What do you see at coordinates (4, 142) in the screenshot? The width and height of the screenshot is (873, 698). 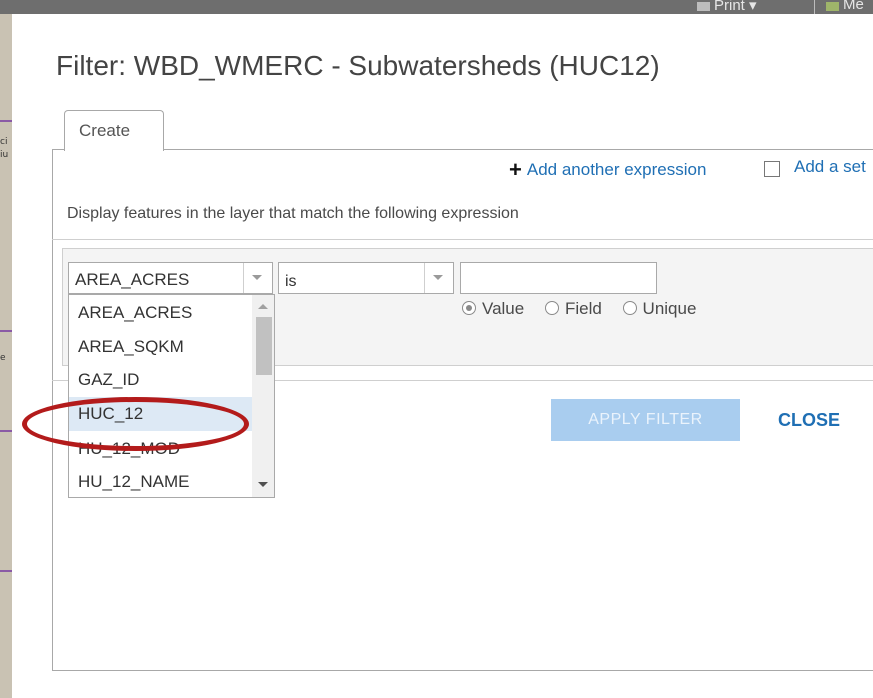 I see `map-label-fragment: ci` at bounding box center [4, 142].